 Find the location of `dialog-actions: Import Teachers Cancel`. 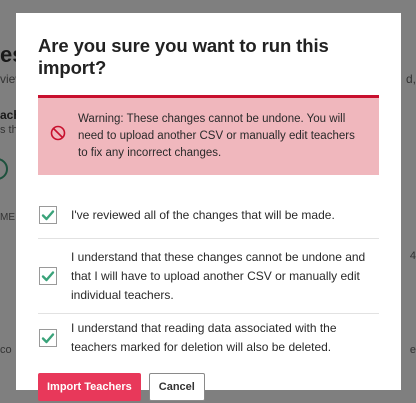

dialog-actions: Import Teachers Cancel is located at coordinates (208, 387).